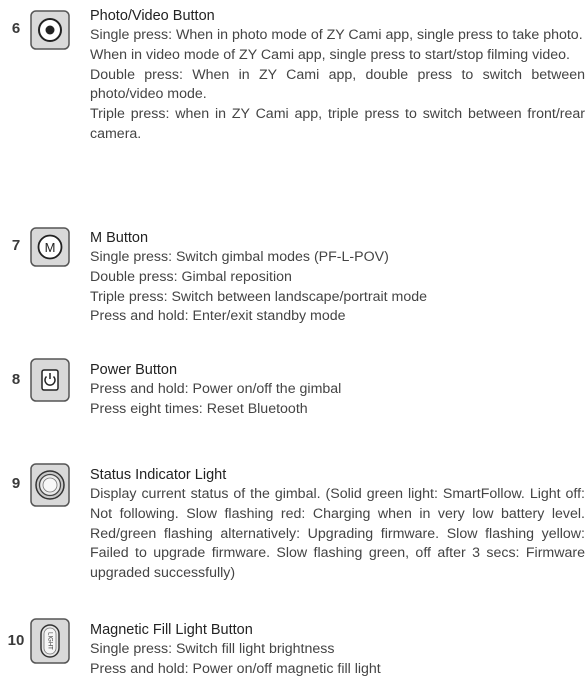 The width and height of the screenshot is (587, 690). What do you see at coordinates (50, 487) in the screenshot?
I see `status-indicator-light-icon` at bounding box center [50, 487].